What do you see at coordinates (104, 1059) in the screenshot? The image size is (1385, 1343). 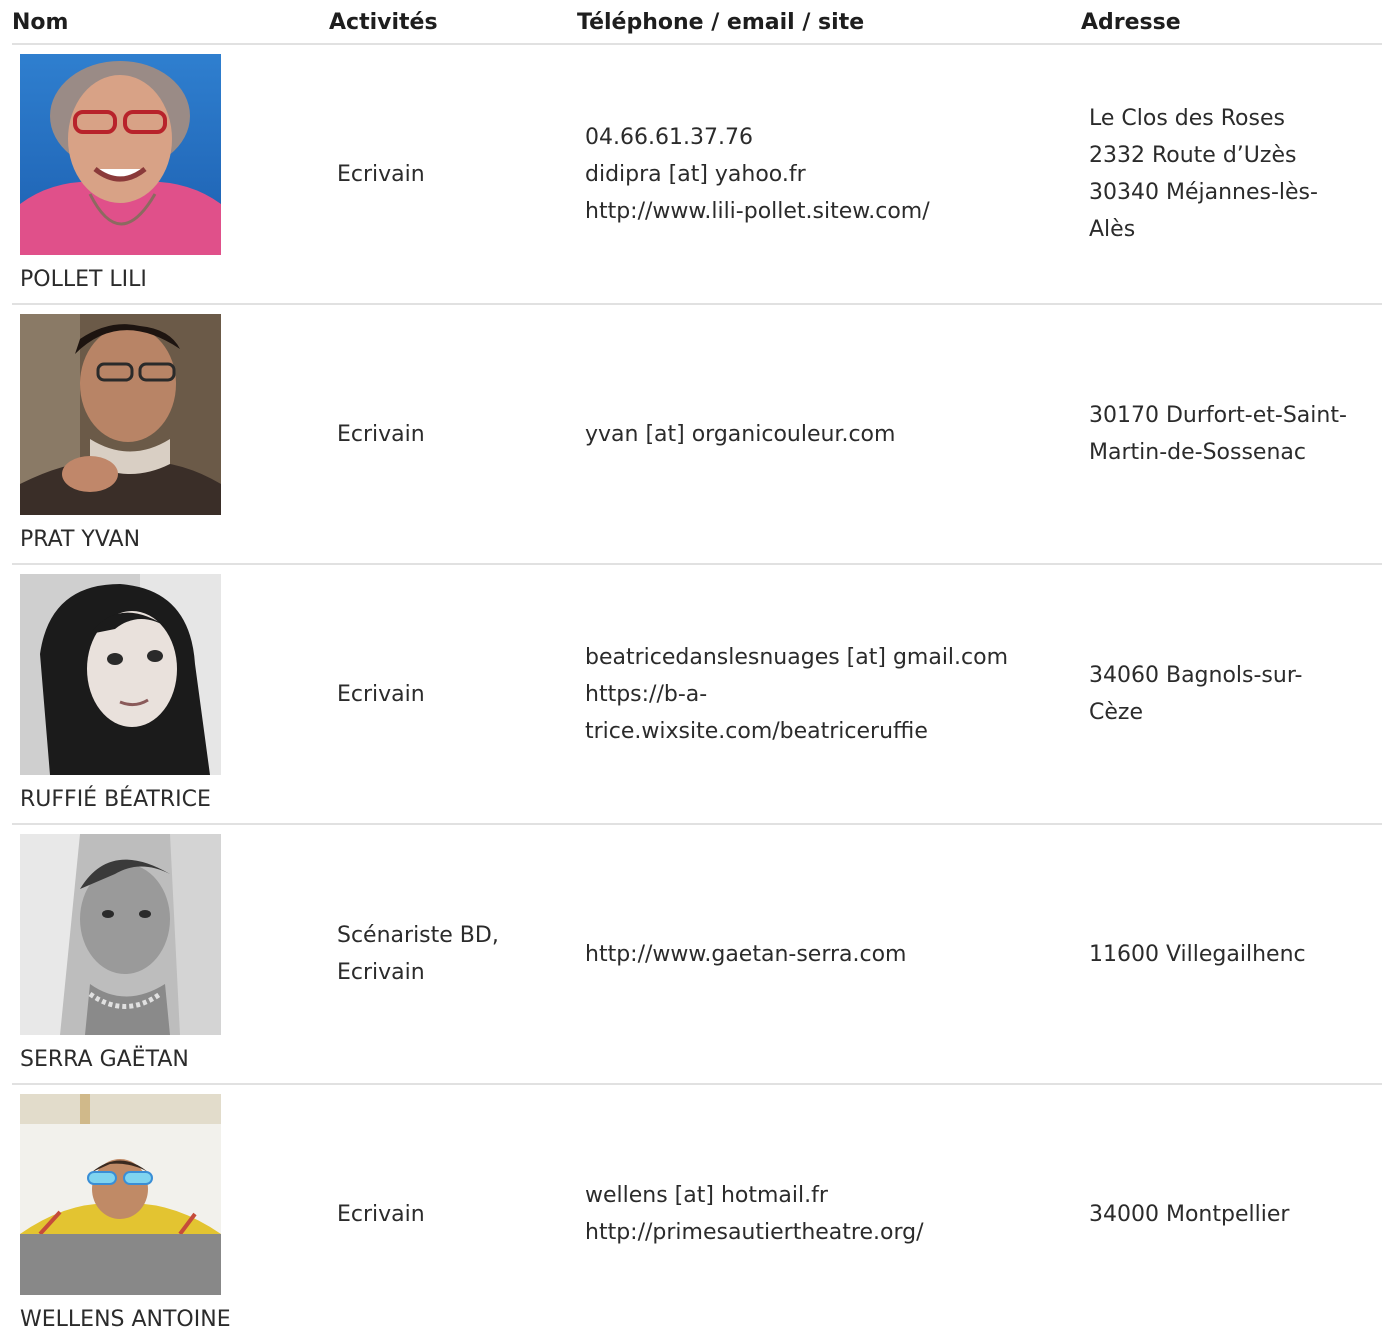 I see `author-name: SERRA GAËTAN` at bounding box center [104, 1059].